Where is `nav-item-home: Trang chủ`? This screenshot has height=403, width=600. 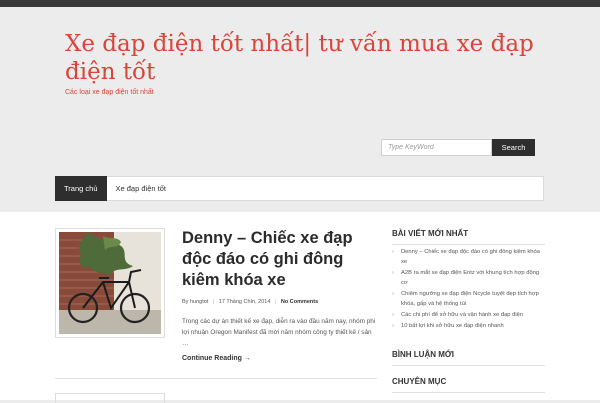
nav-item-home: Trang chủ is located at coordinates (81, 188).